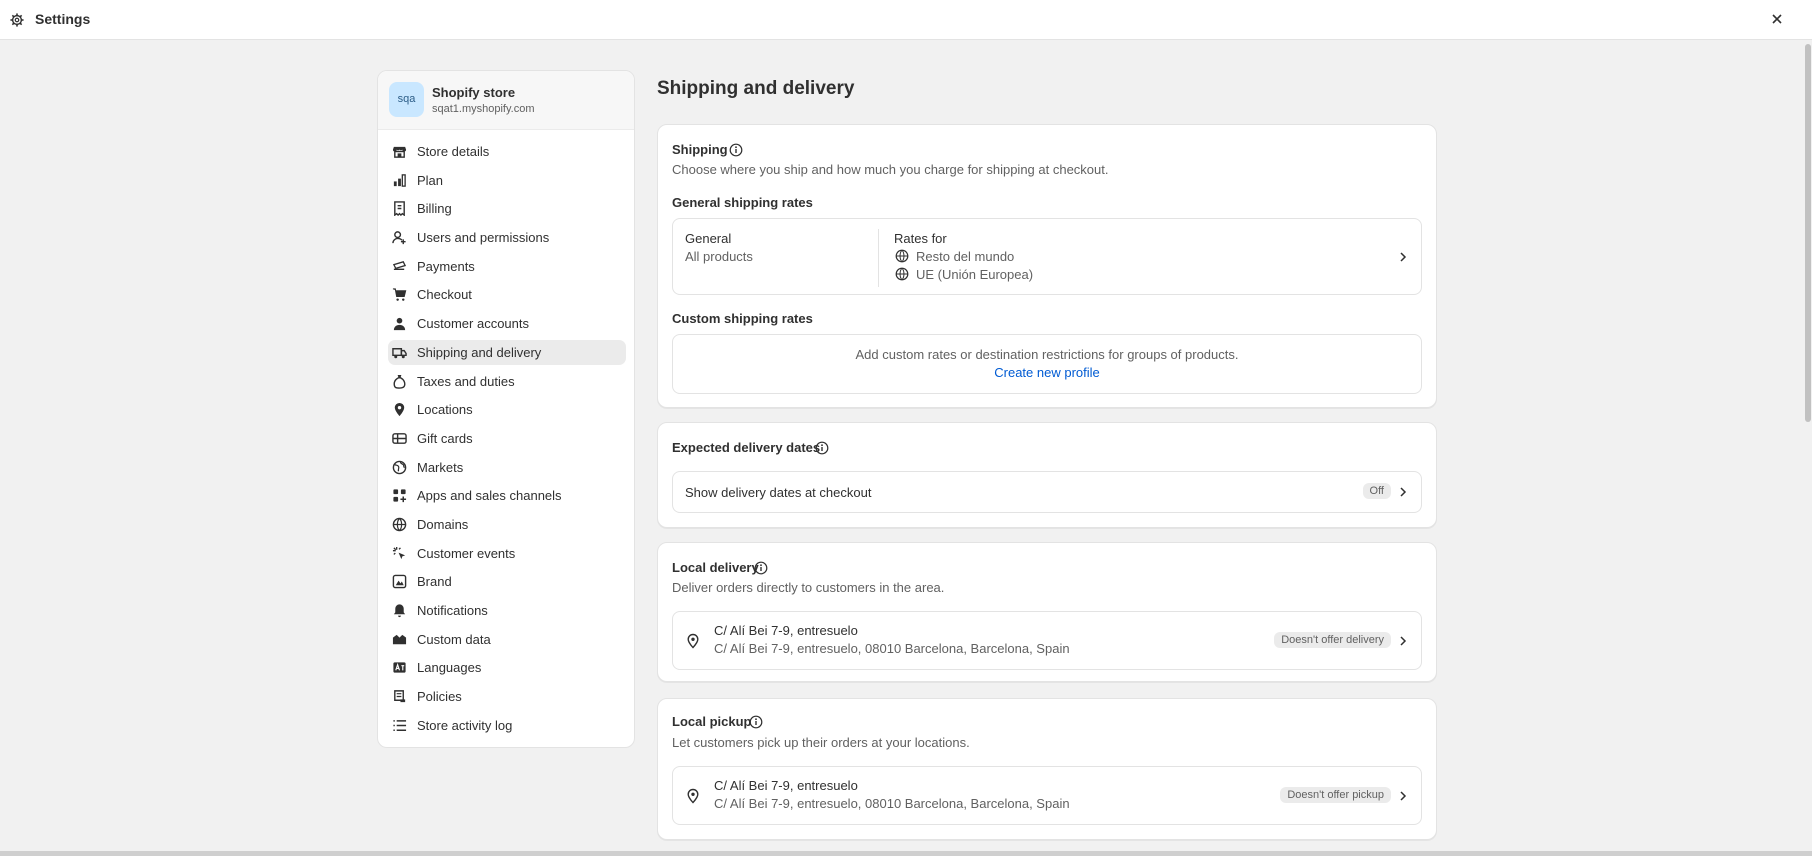 The width and height of the screenshot is (1812, 856). What do you see at coordinates (906, 853) in the screenshot?
I see `bottom-edge` at bounding box center [906, 853].